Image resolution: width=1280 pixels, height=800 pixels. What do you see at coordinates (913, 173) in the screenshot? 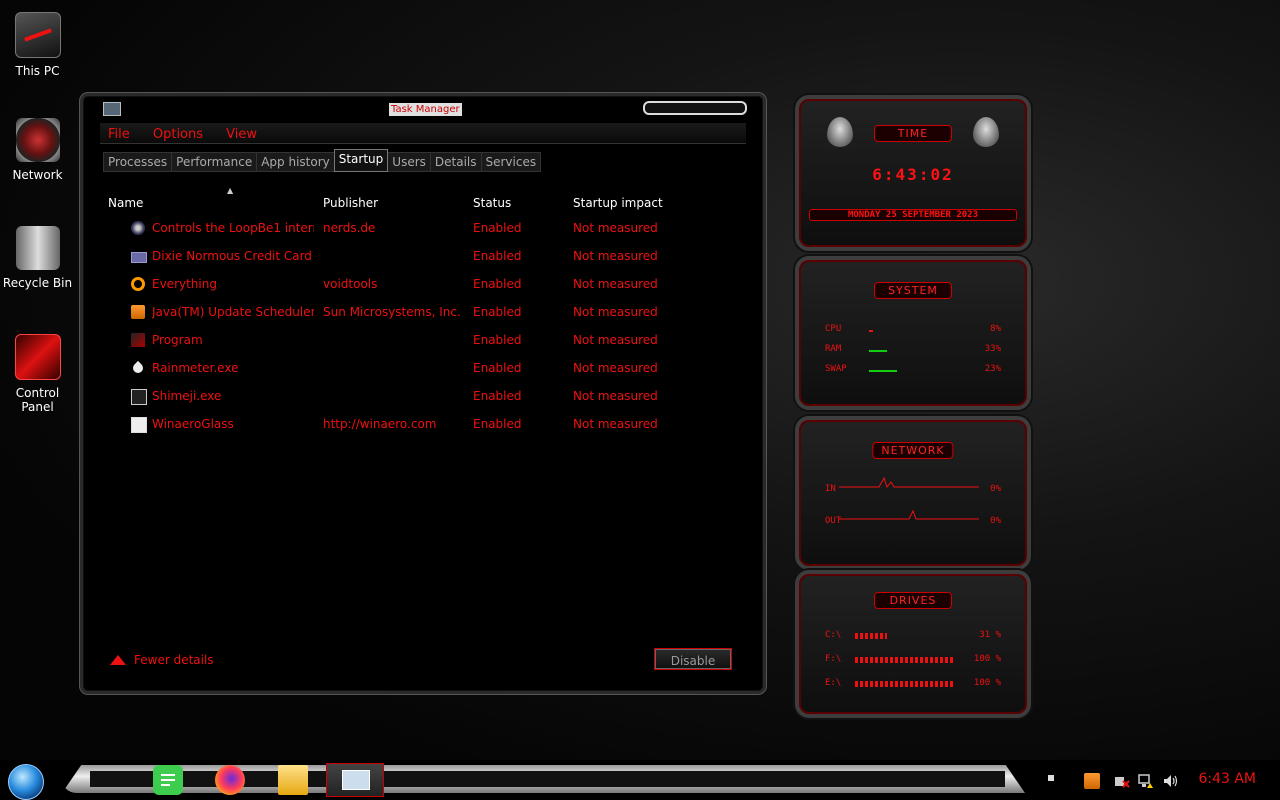
I see `time-widget: TIME 6:43:02 MONDAY 25 SEPTEMBER 2023` at bounding box center [913, 173].